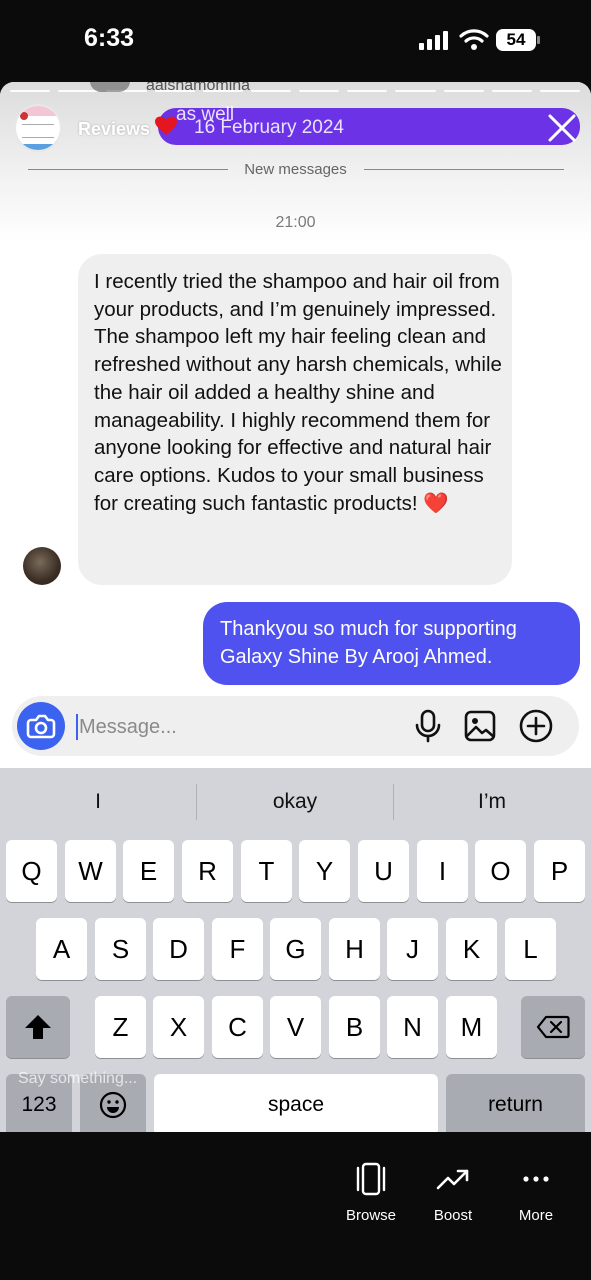 The image size is (591, 1280). I want to click on key-e: E, so click(148, 871).